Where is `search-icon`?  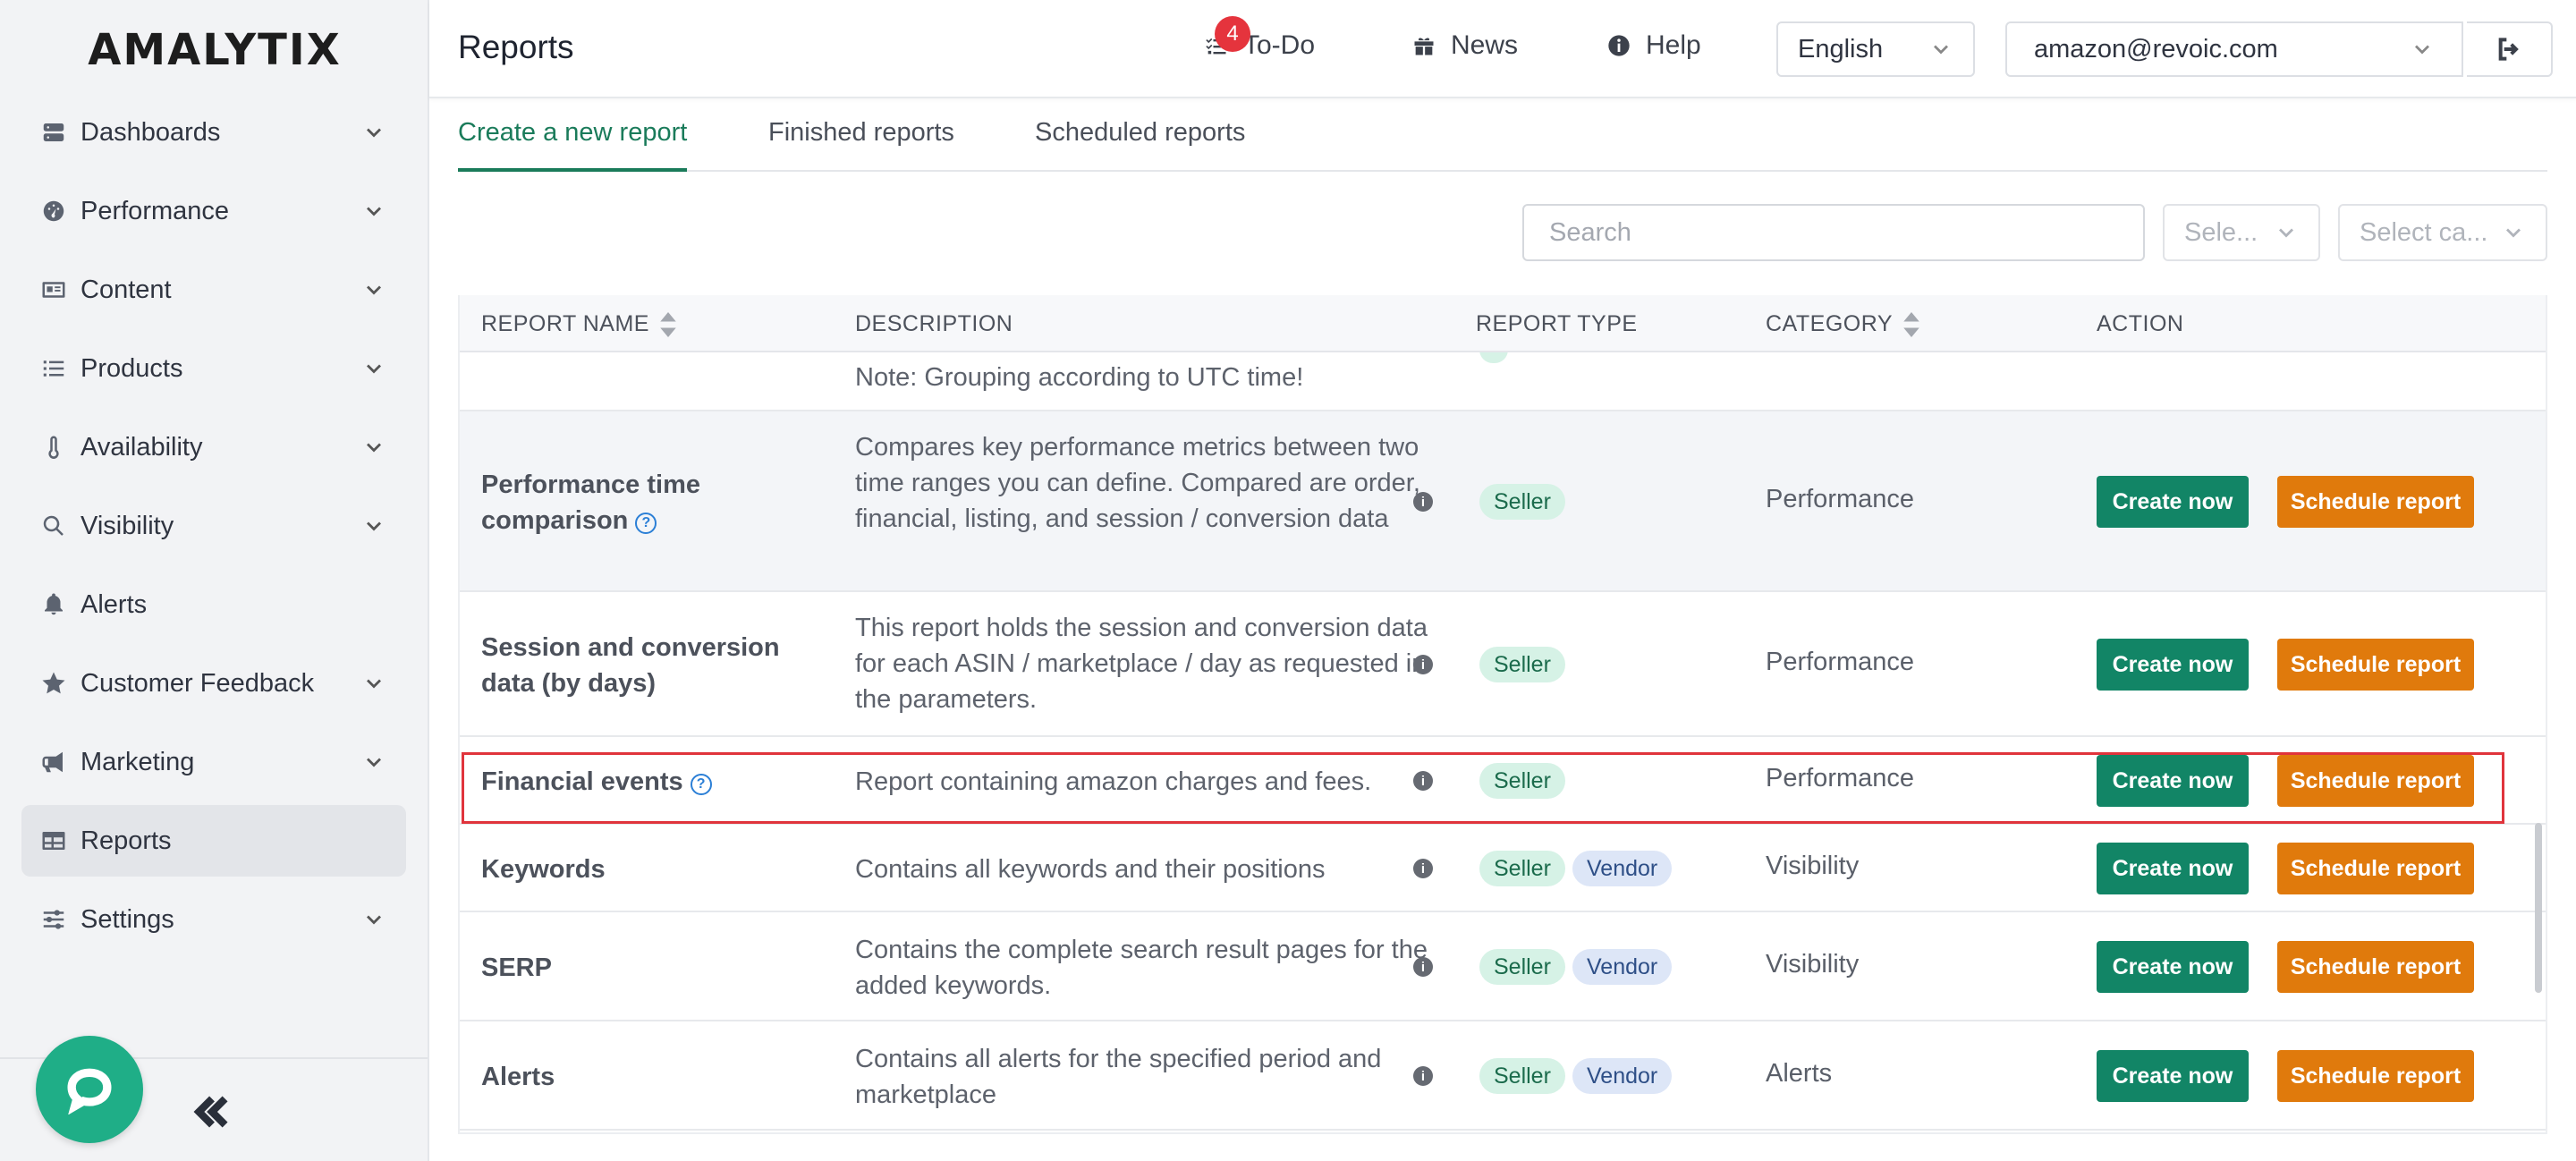 search-icon is located at coordinates (53, 526).